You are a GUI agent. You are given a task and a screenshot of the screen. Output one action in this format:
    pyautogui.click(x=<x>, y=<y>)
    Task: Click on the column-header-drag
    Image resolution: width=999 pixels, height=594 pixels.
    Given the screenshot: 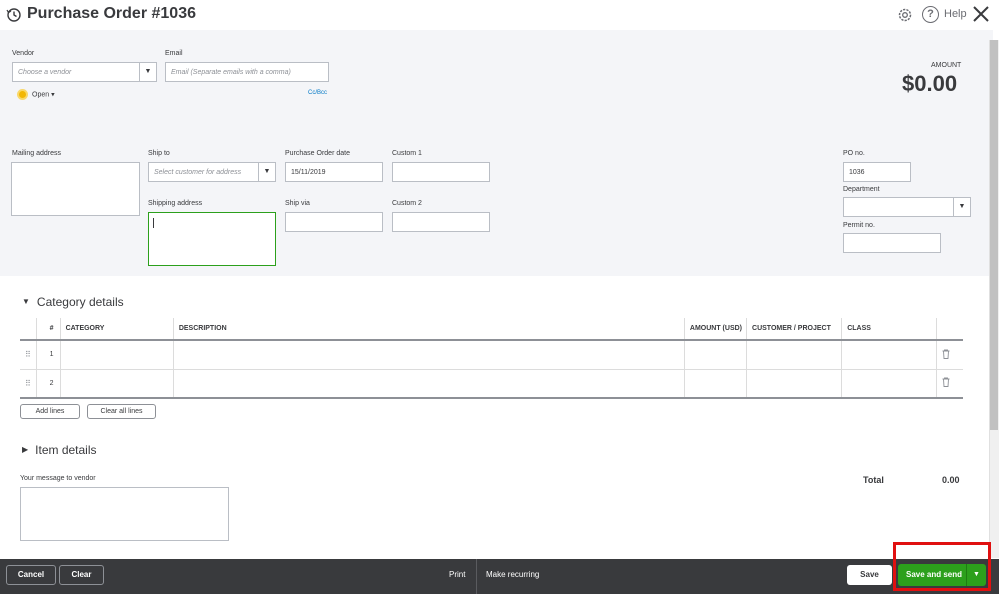 What is the action you would take?
    pyautogui.click(x=28, y=329)
    